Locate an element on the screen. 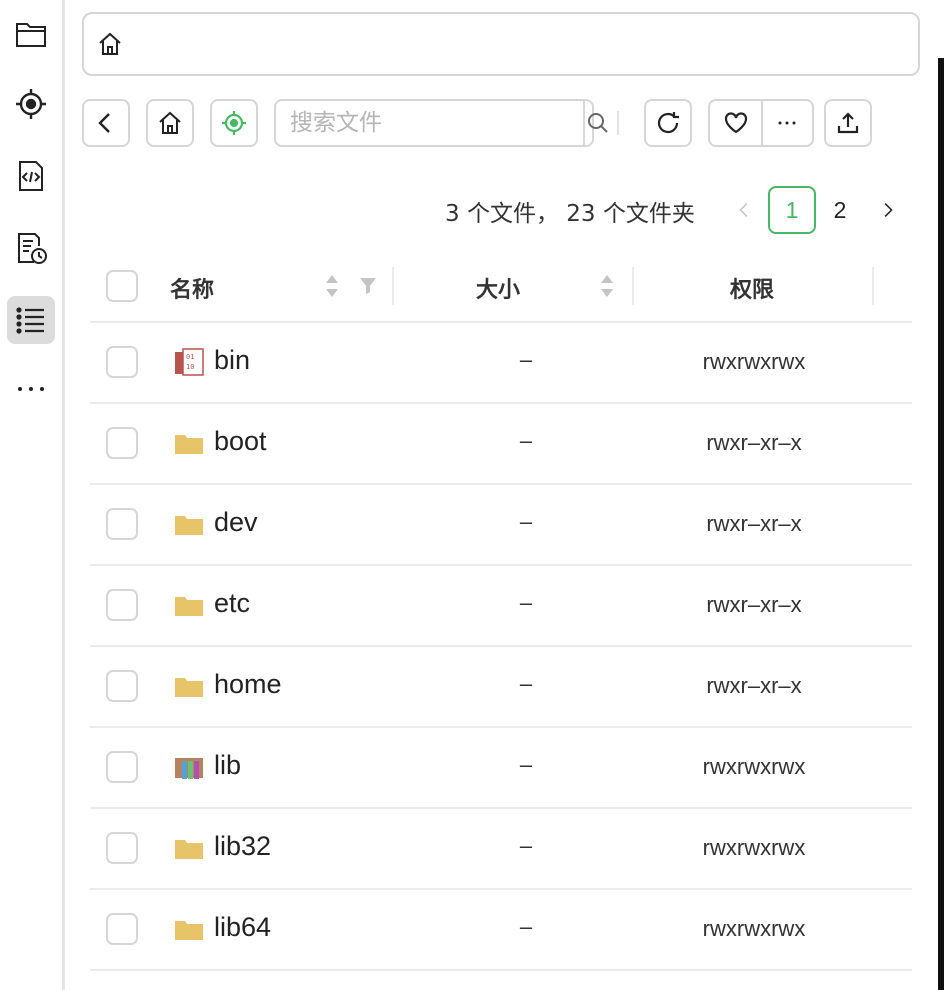 Image resolution: width=944 pixels, height=990 pixels. filter-icon is located at coordinates (368, 286).